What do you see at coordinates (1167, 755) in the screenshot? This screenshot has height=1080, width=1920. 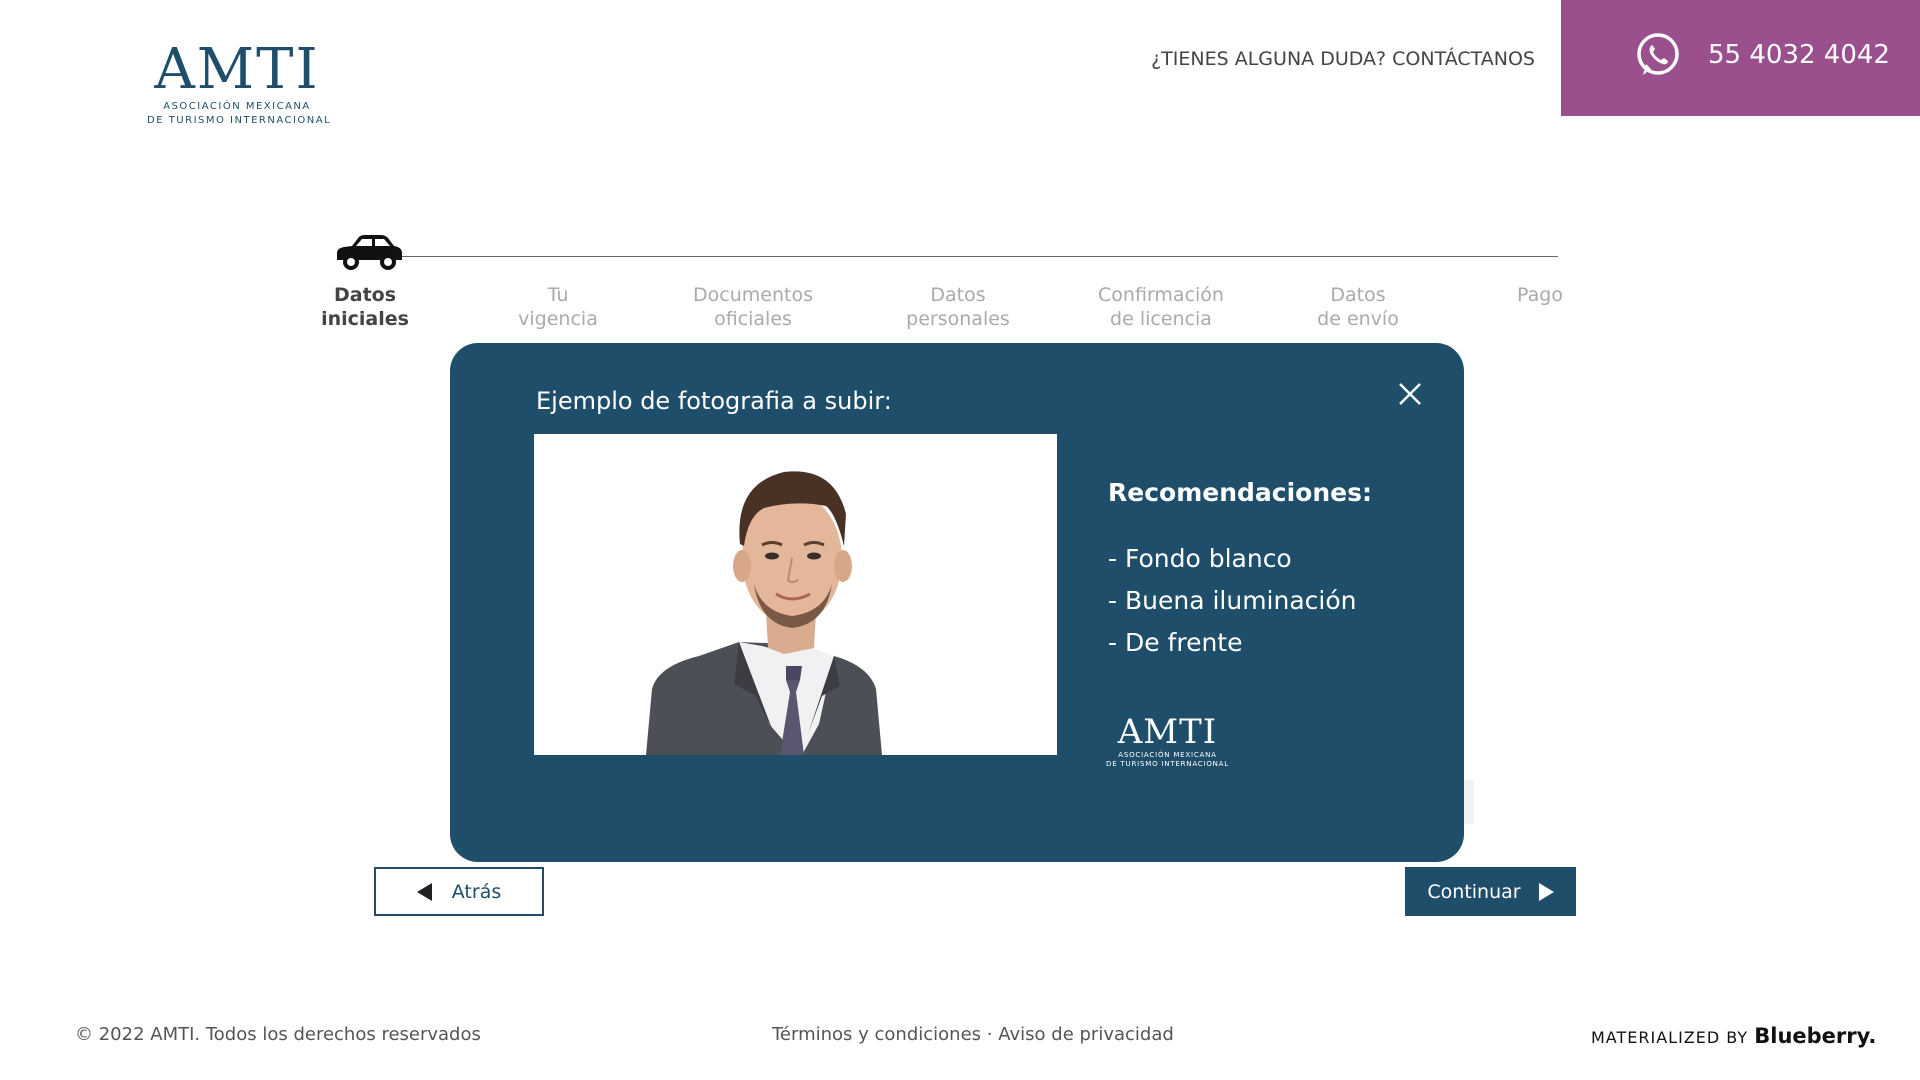 I see `modal-logo-subtitle-line1: ASOCIACIÓN MEXICANA` at bounding box center [1167, 755].